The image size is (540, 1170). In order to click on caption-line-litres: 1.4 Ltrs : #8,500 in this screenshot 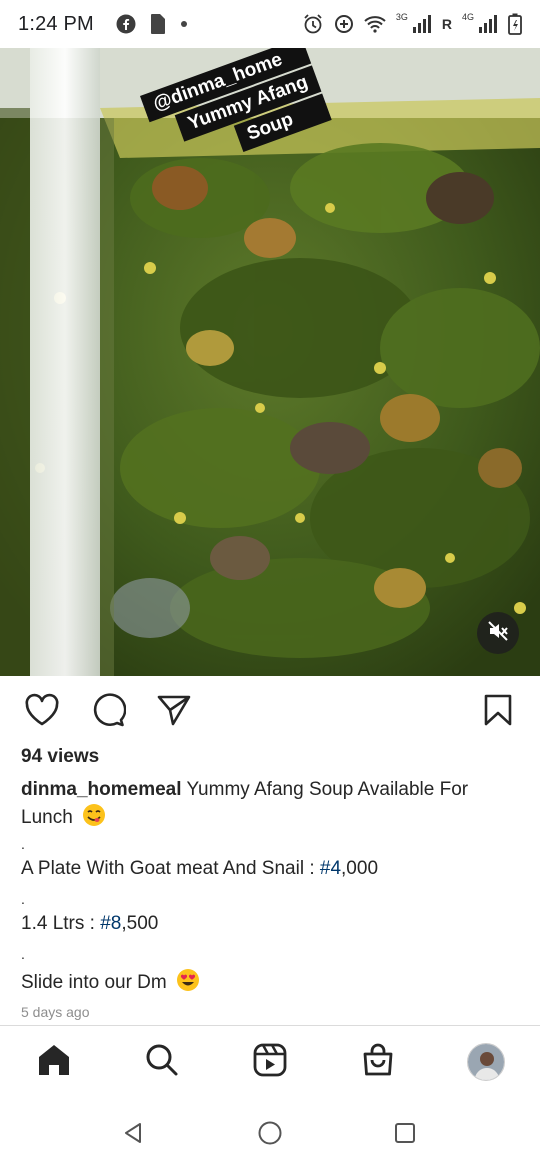, I will do `click(89, 924)`.